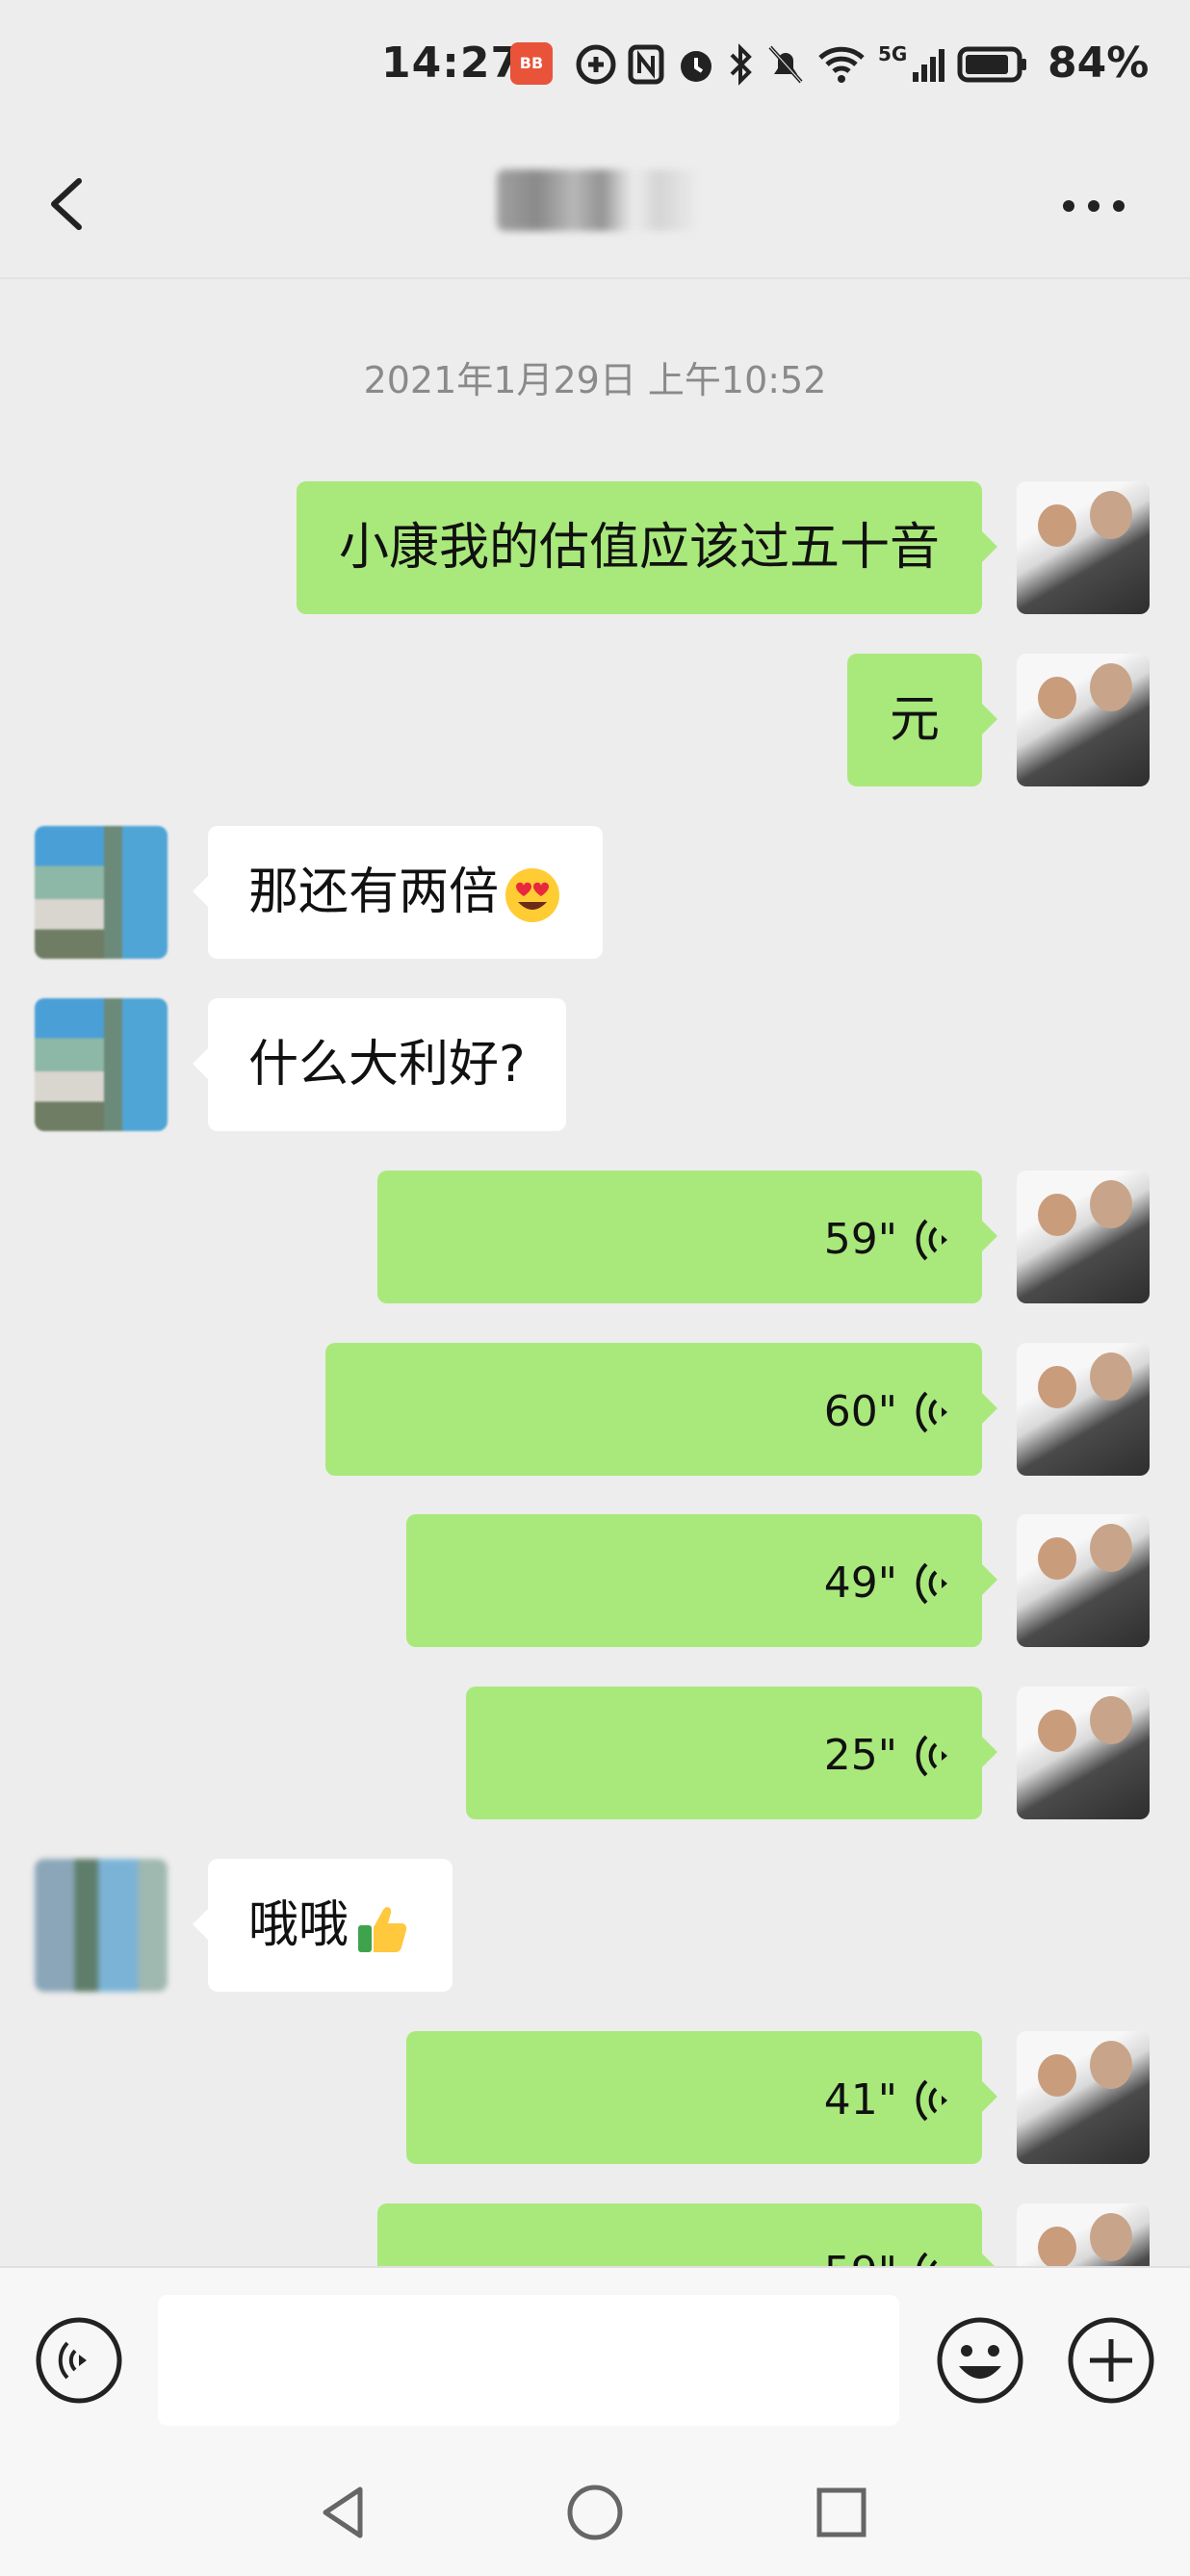  Describe the element at coordinates (344, 2512) in the screenshot. I see `nav-back-icon` at that location.